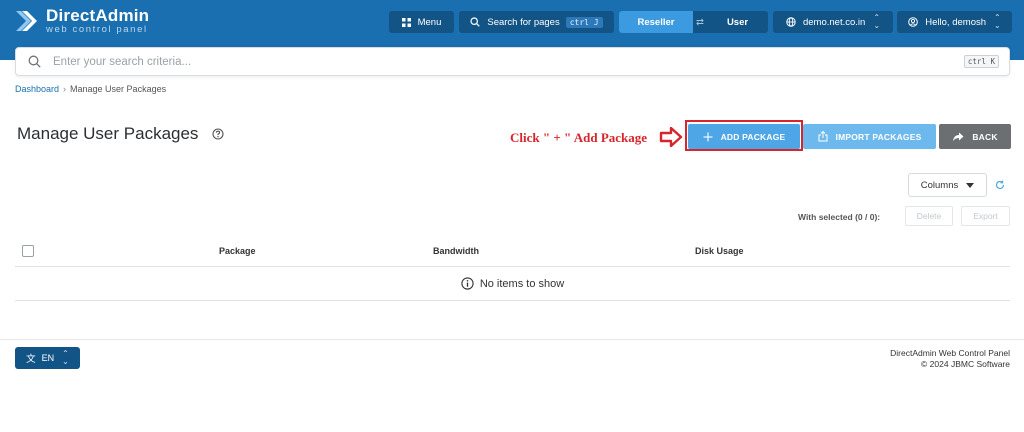  What do you see at coordinates (218, 134) in the screenshot?
I see `help-icon` at bounding box center [218, 134].